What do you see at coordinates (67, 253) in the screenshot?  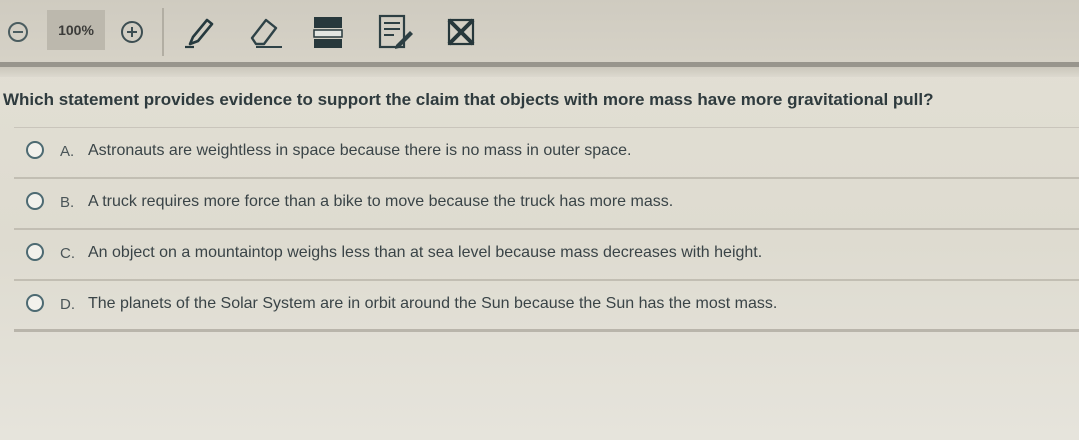 I see `choice-letter: C.` at bounding box center [67, 253].